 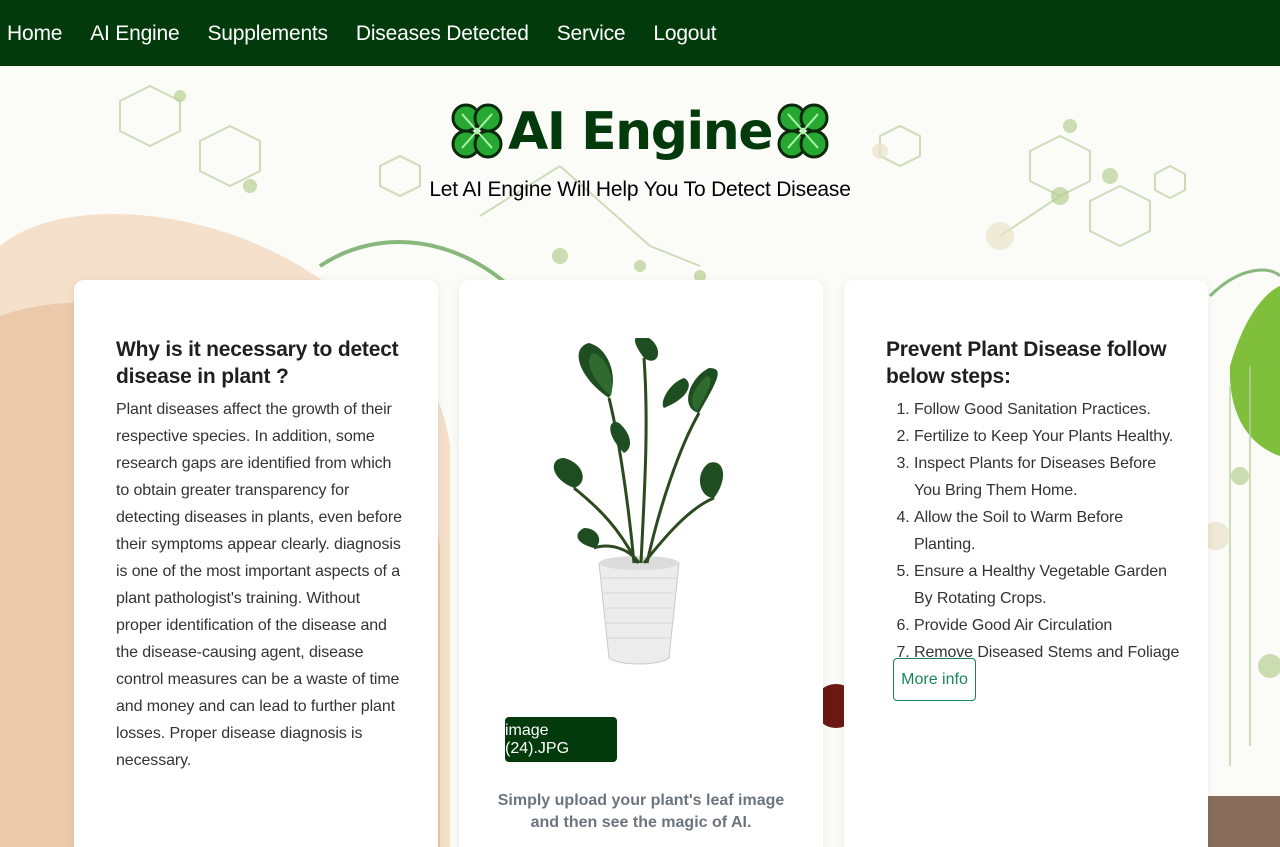 What do you see at coordinates (1050, 436) in the screenshot?
I see `list-item: Fertilize to Keep Your Plants Healthy.` at bounding box center [1050, 436].